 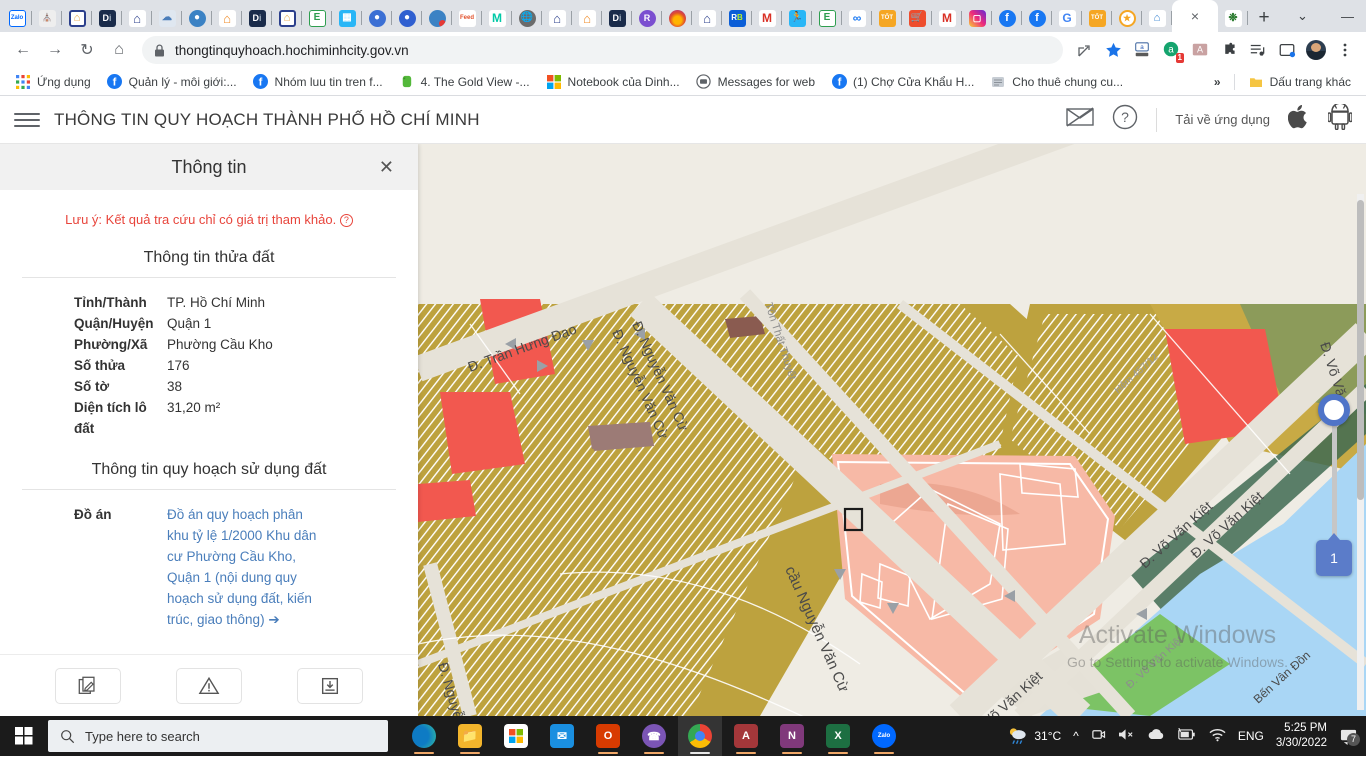 What do you see at coordinates (654, 736) in the screenshot?
I see `taskbar-app-viber: ☎` at bounding box center [654, 736].